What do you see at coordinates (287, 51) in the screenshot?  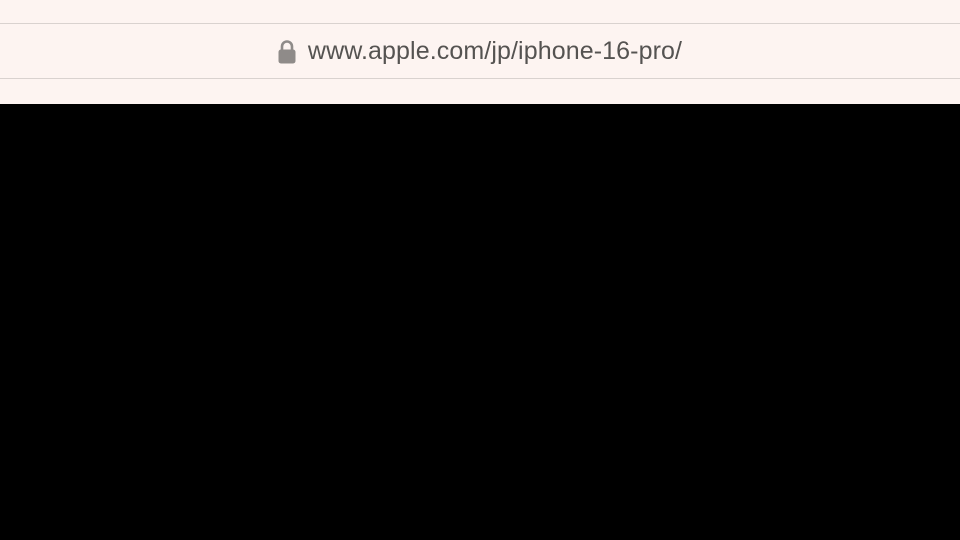 I see `lock-icon` at bounding box center [287, 51].